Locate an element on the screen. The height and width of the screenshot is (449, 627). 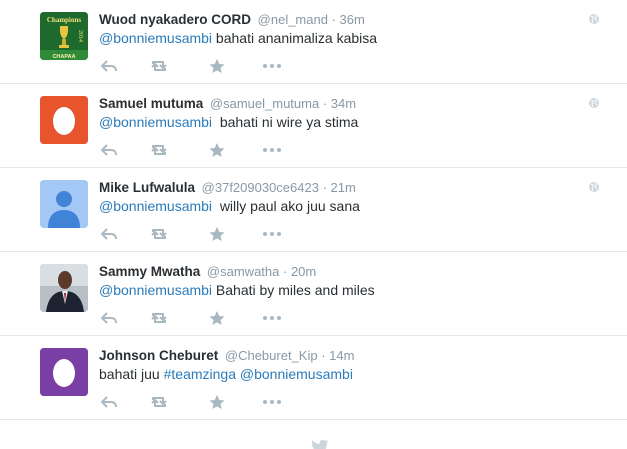
tweet-text: @bonniemusambi bahati ni wire ya stima is located at coordinates (228, 122).